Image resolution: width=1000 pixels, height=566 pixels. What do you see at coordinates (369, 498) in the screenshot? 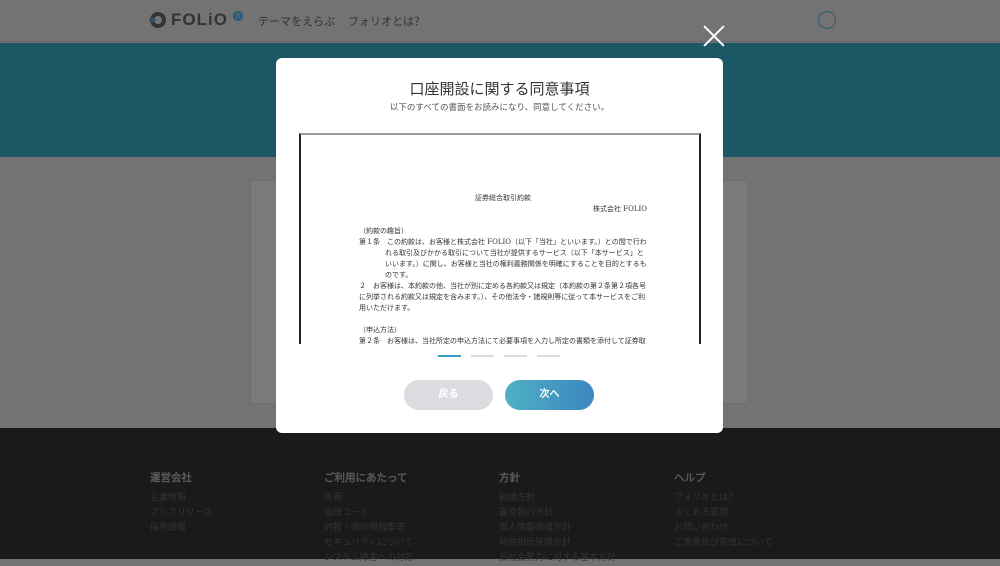
I see `footer-link: 免責` at bounding box center [369, 498].